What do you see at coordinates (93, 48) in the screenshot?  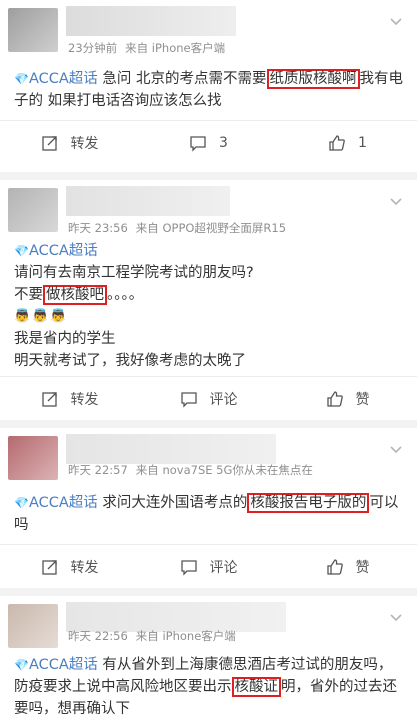 I see `post-time: 23分钟前` at bounding box center [93, 48].